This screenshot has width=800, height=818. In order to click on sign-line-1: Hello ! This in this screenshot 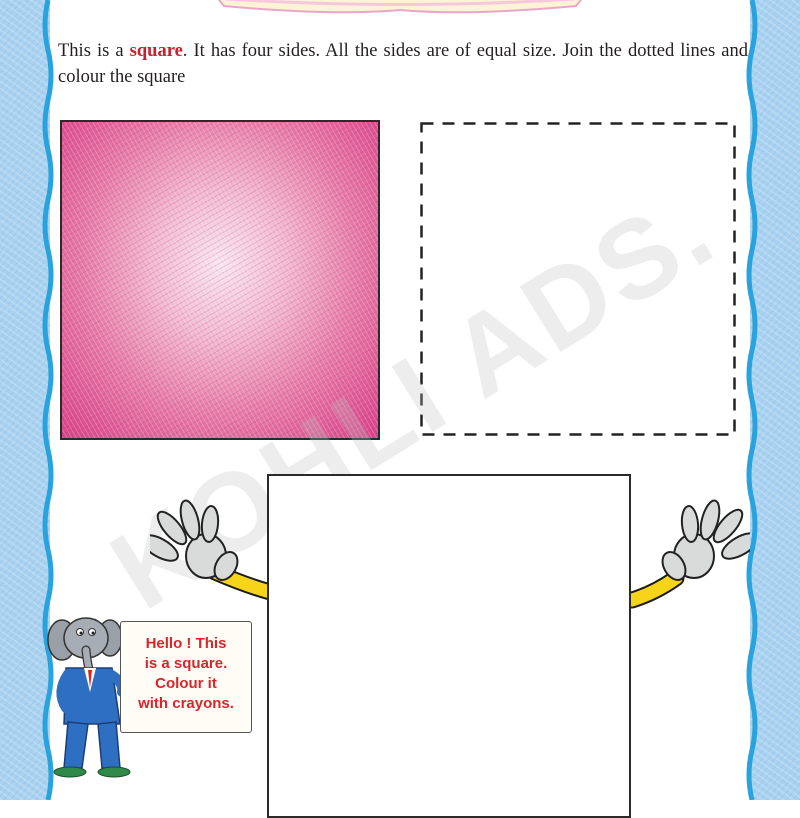, I will do `click(186, 643)`.